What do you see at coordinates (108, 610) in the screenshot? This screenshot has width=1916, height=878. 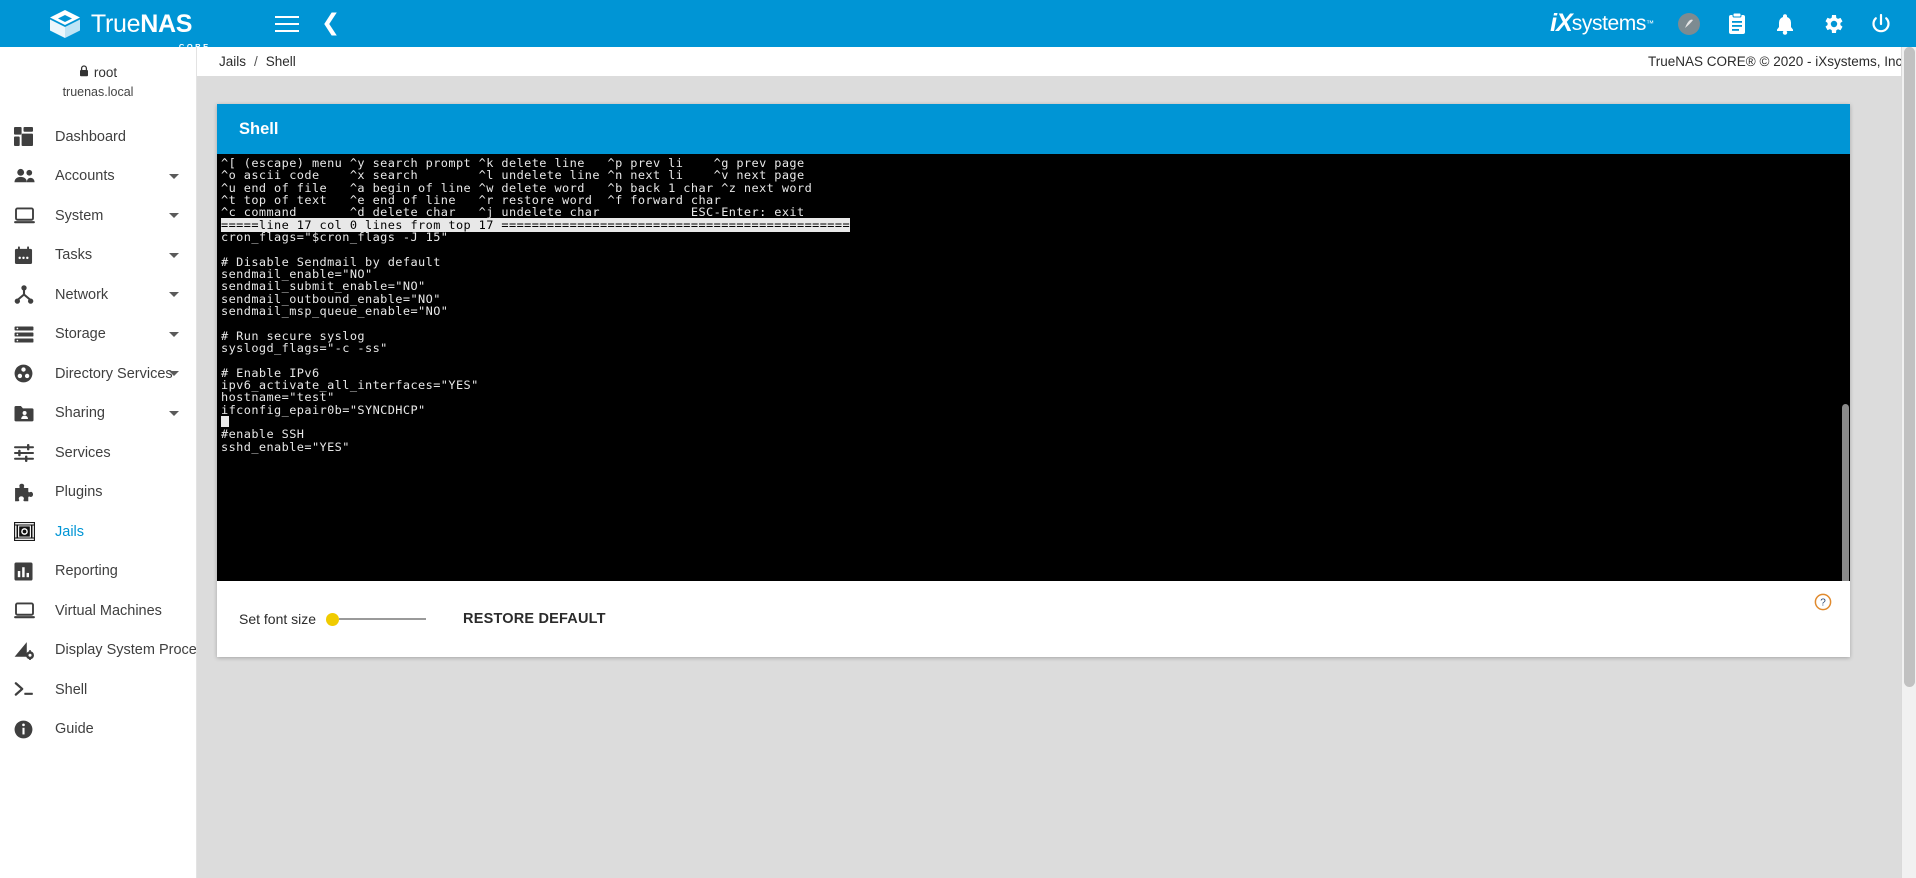 I see `sidebar-item-label: Virtual Machines` at bounding box center [108, 610].